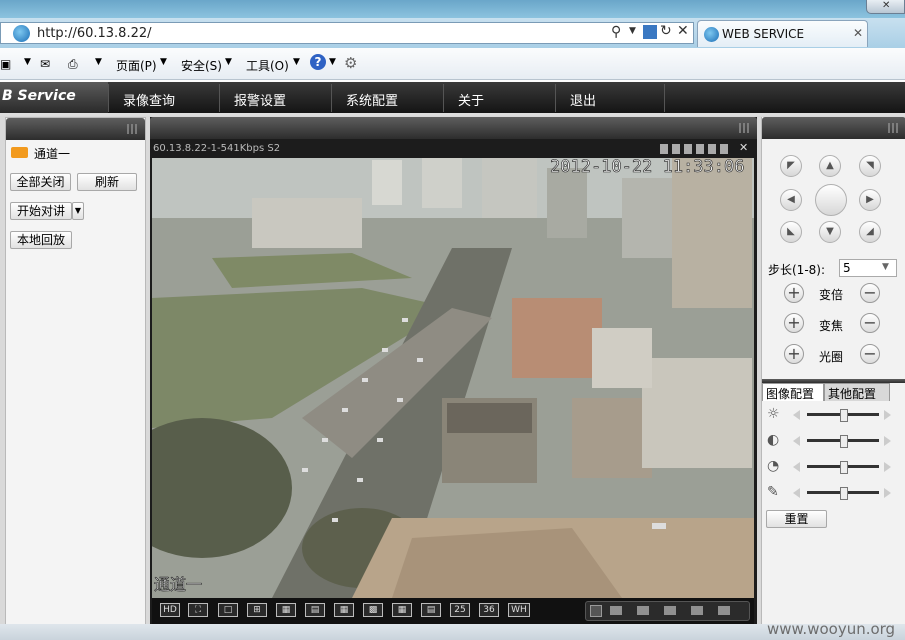  Describe the element at coordinates (791, 166) in the screenshot. I see `ptz-up-left-button: ◤` at that location.